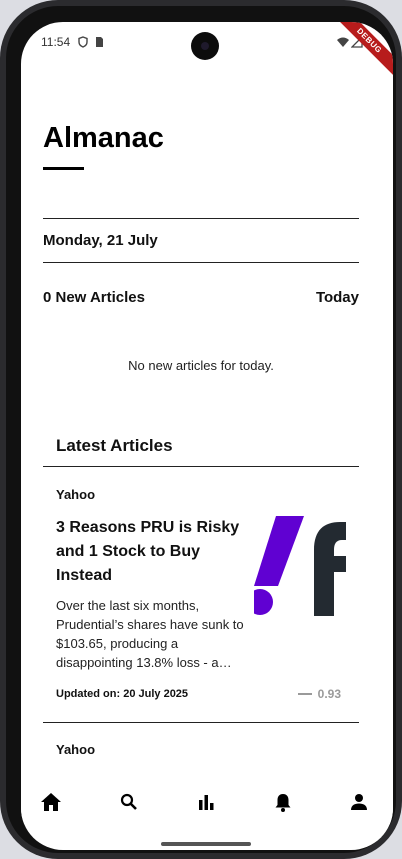 The width and height of the screenshot is (402, 859). What do you see at coordinates (129, 802) in the screenshot?
I see `search-icon` at bounding box center [129, 802].